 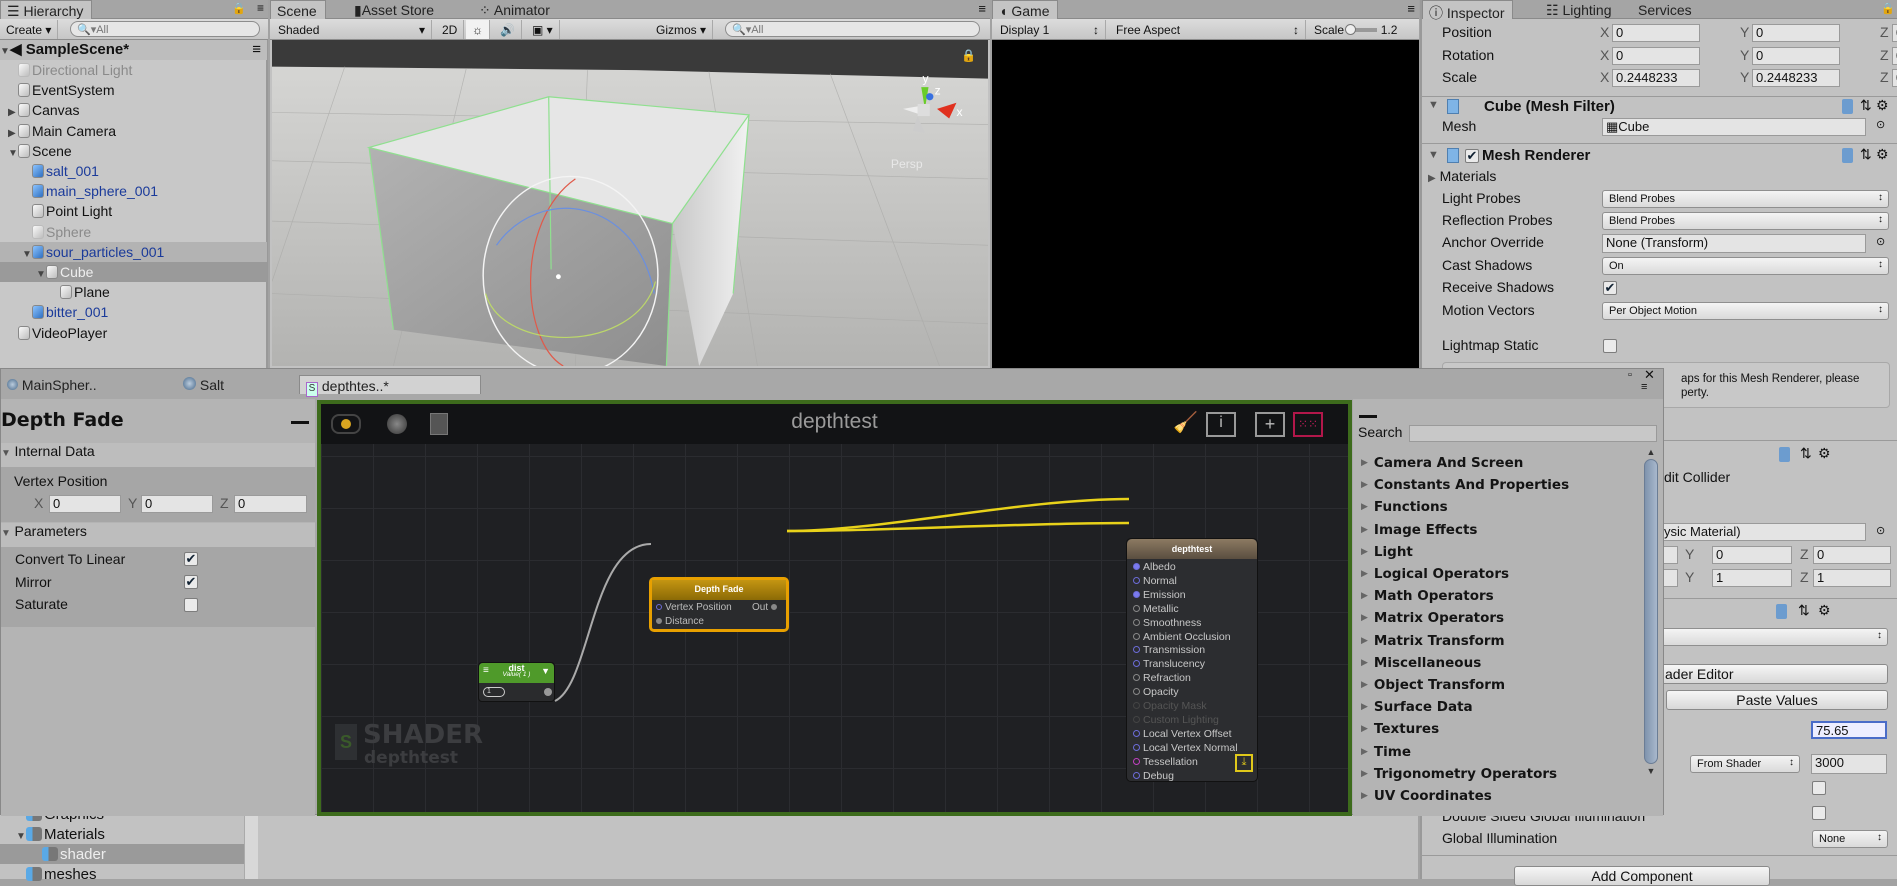 What do you see at coordinates (1472, 156) in the screenshot?
I see `mesh-renderer-enabled-checkbox: ✔` at bounding box center [1472, 156].